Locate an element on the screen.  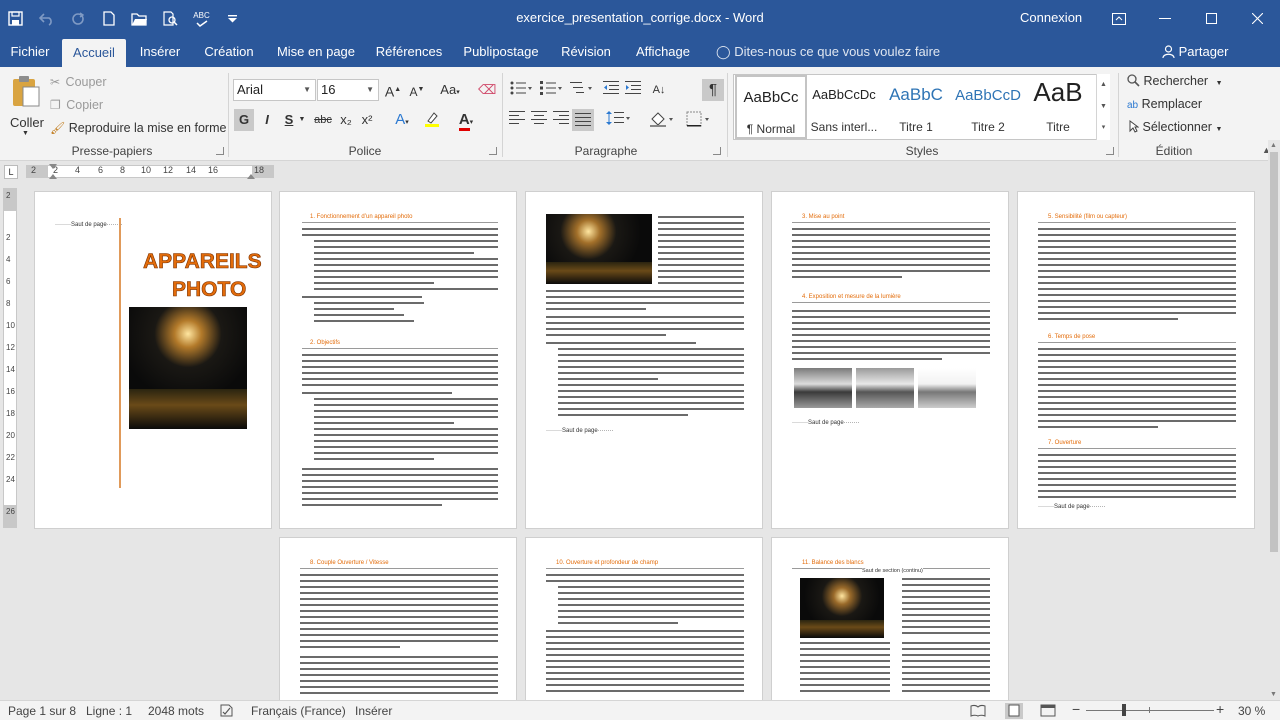
bold-button: G is located at coordinates (244, 120).